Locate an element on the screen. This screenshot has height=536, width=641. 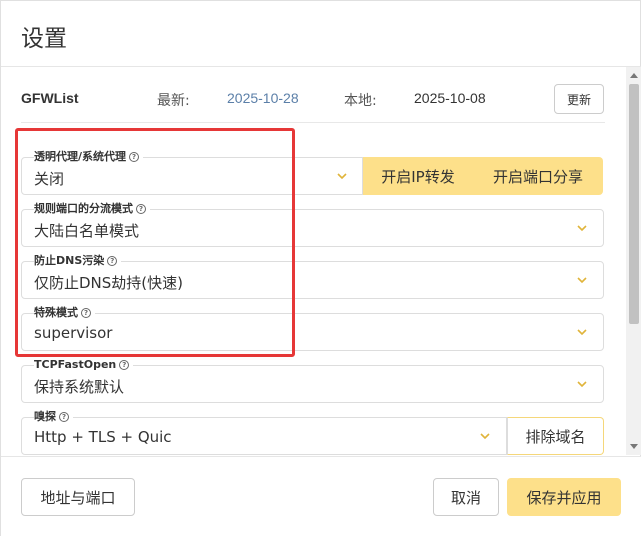
routing-mode-label: 规则端口的分流模式 ? is located at coordinates (92, 209).